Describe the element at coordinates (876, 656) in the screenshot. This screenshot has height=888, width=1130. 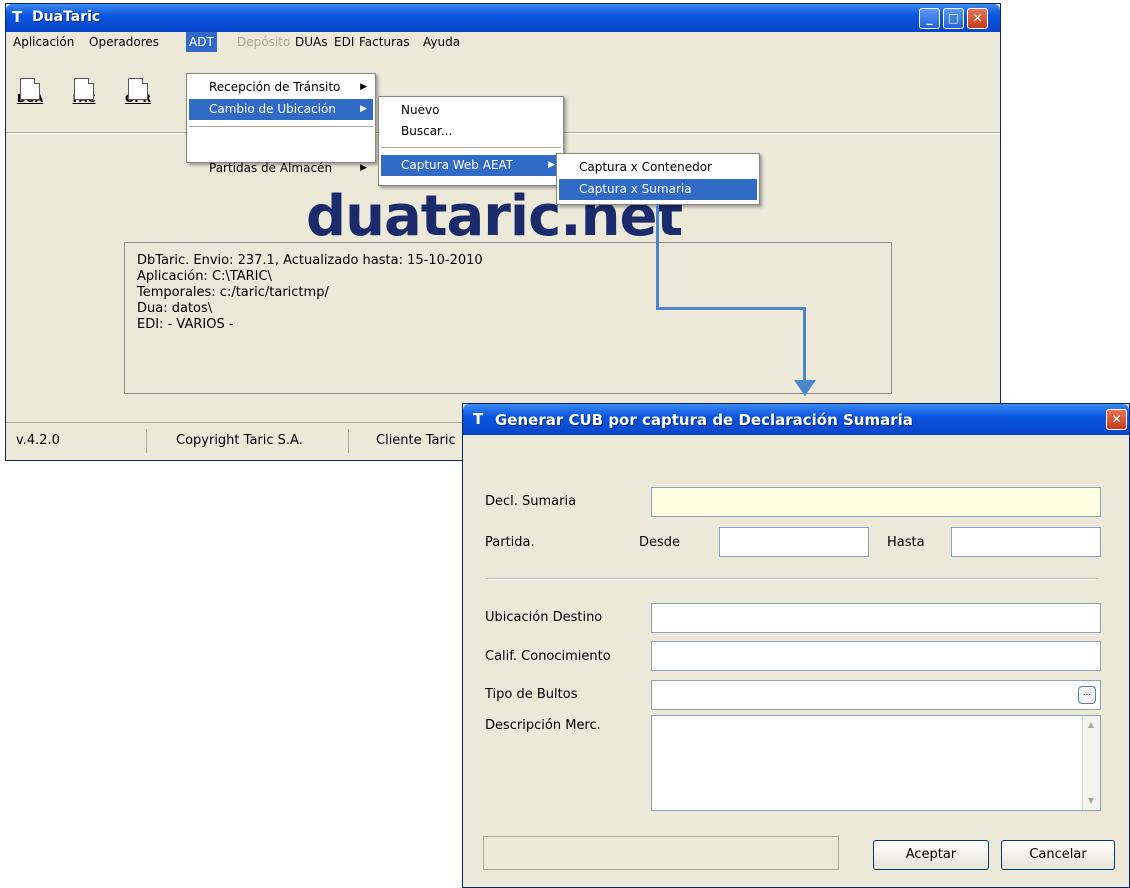
I see `calif-conocimiento-input` at that location.